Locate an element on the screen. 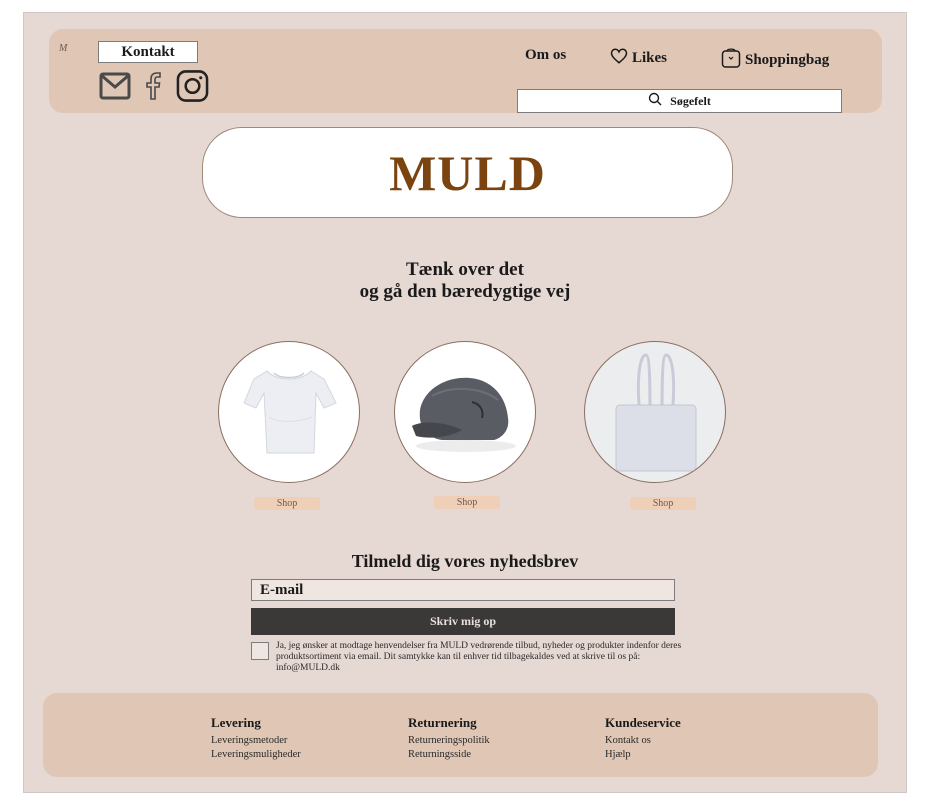  nav-likes: Likes is located at coordinates (638, 58).